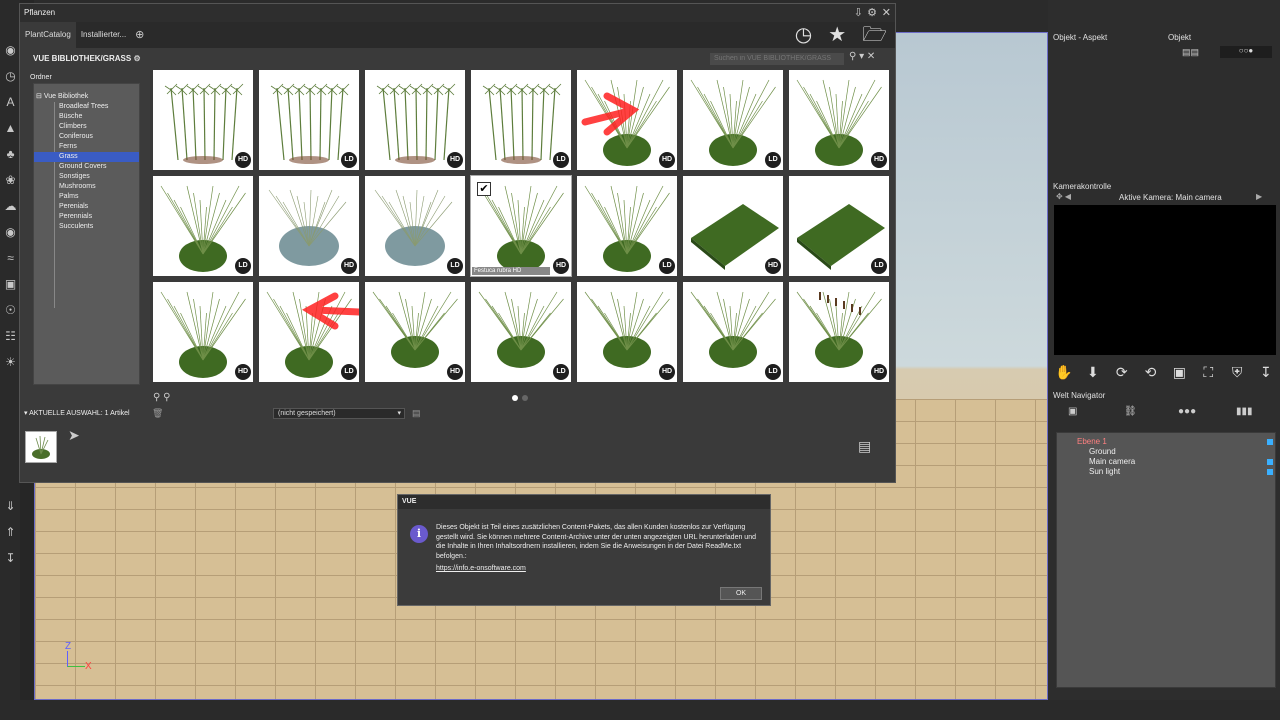 The height and width of the screenshot is (720, 1280). Describe the element at coordinates (10, 532) in the screenshot. I see `export-icon: ⇑` at that location.